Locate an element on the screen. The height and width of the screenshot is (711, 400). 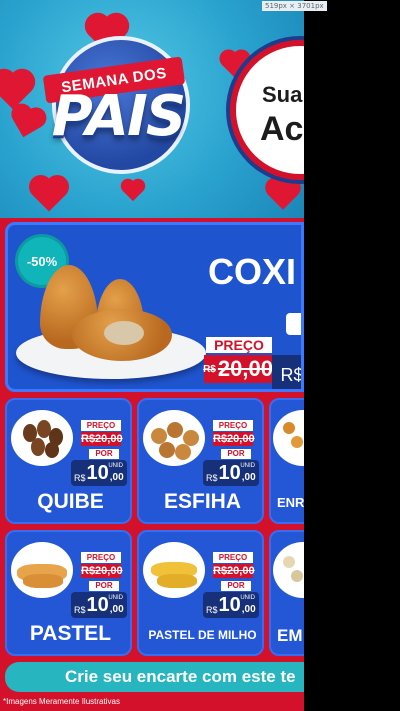
bubble-text-line1: Sua is located at coordinates (282, 94).